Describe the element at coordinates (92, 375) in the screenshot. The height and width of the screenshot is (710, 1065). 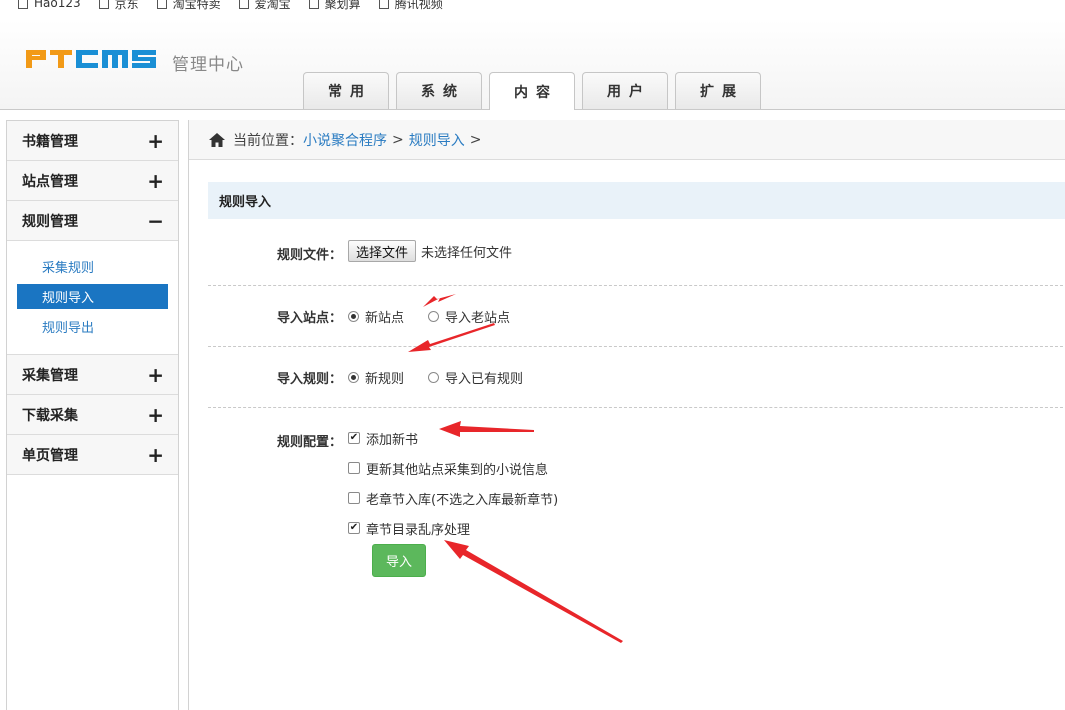
I see `sidebar-section-collect: 采集管理 +` at that location.